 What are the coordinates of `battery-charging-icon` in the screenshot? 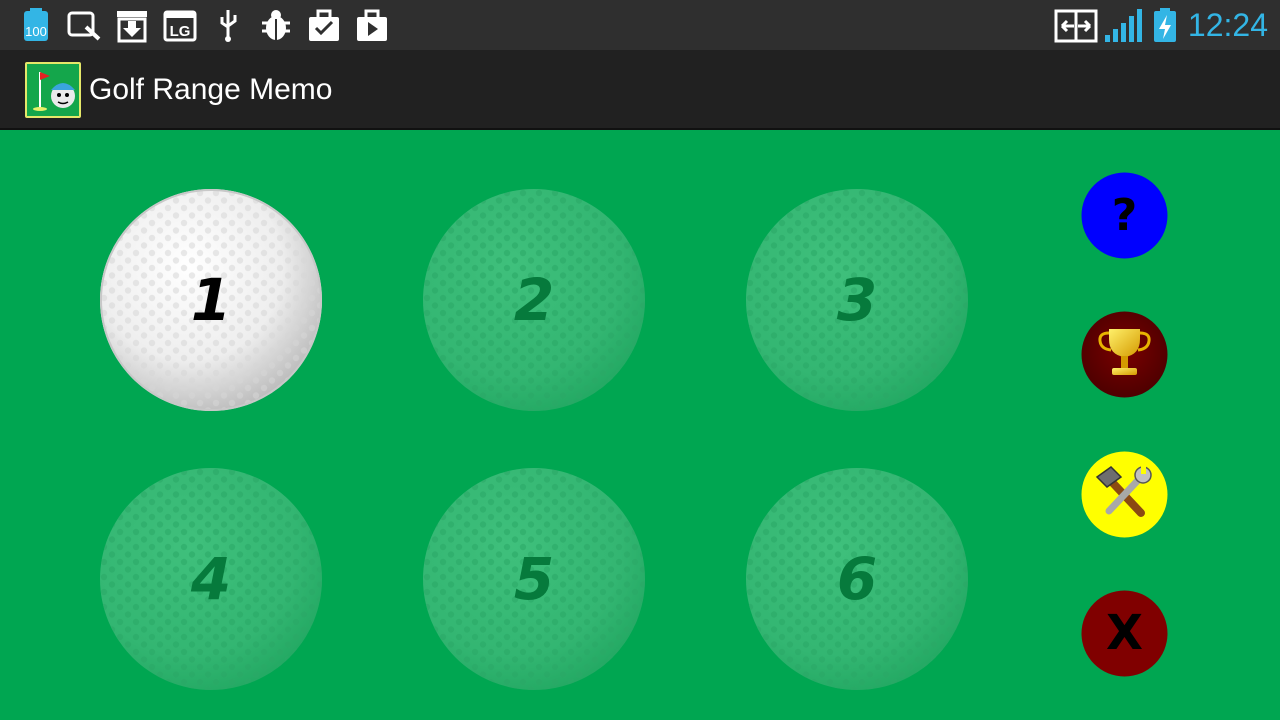 It's located at (1165, 25).